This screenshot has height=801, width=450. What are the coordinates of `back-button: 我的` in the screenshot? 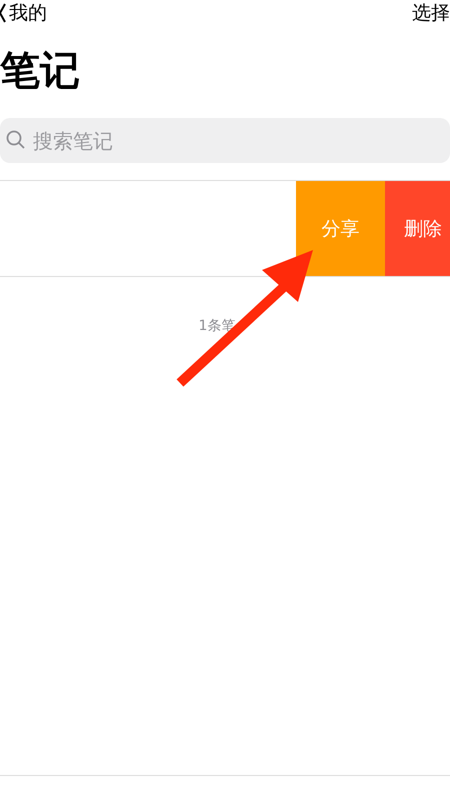 It's located at (23, 13).